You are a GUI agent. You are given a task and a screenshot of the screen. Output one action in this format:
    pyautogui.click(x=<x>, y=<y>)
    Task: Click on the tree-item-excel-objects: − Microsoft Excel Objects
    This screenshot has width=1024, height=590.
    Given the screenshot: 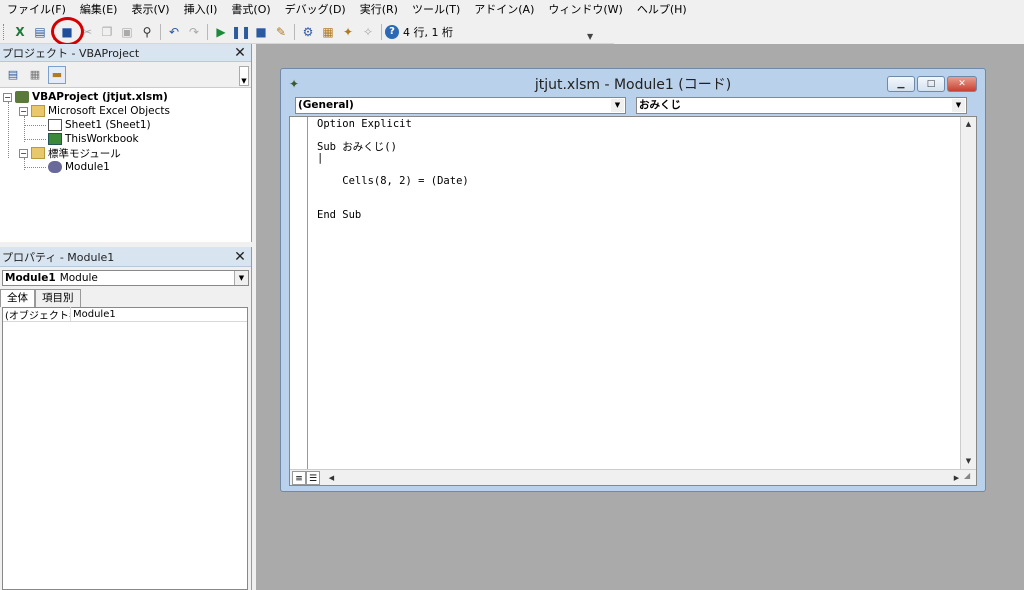 What is the action you would take?
    pyautogui.click(x=94, y=111)
    